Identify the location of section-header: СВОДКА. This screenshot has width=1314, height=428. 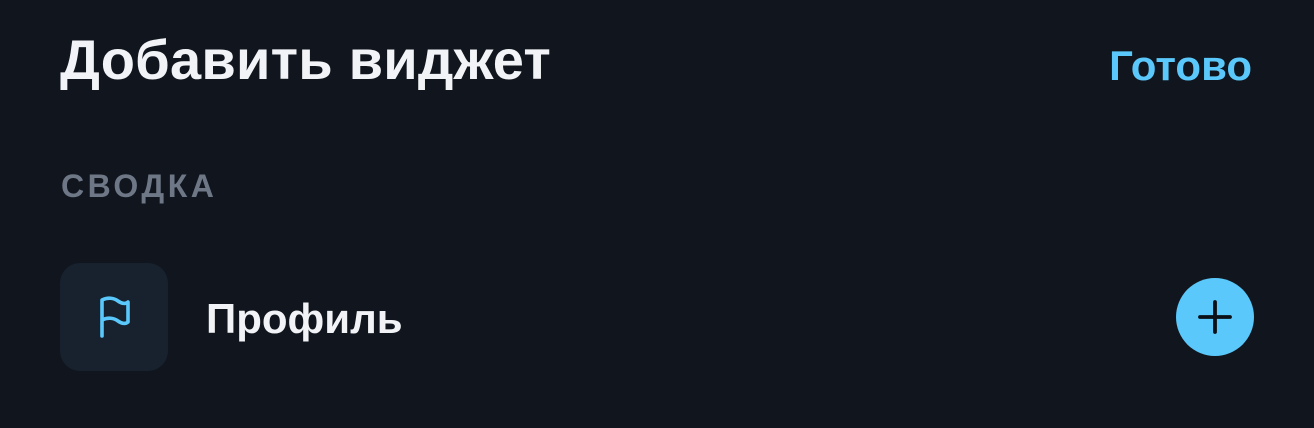
(139, 186).